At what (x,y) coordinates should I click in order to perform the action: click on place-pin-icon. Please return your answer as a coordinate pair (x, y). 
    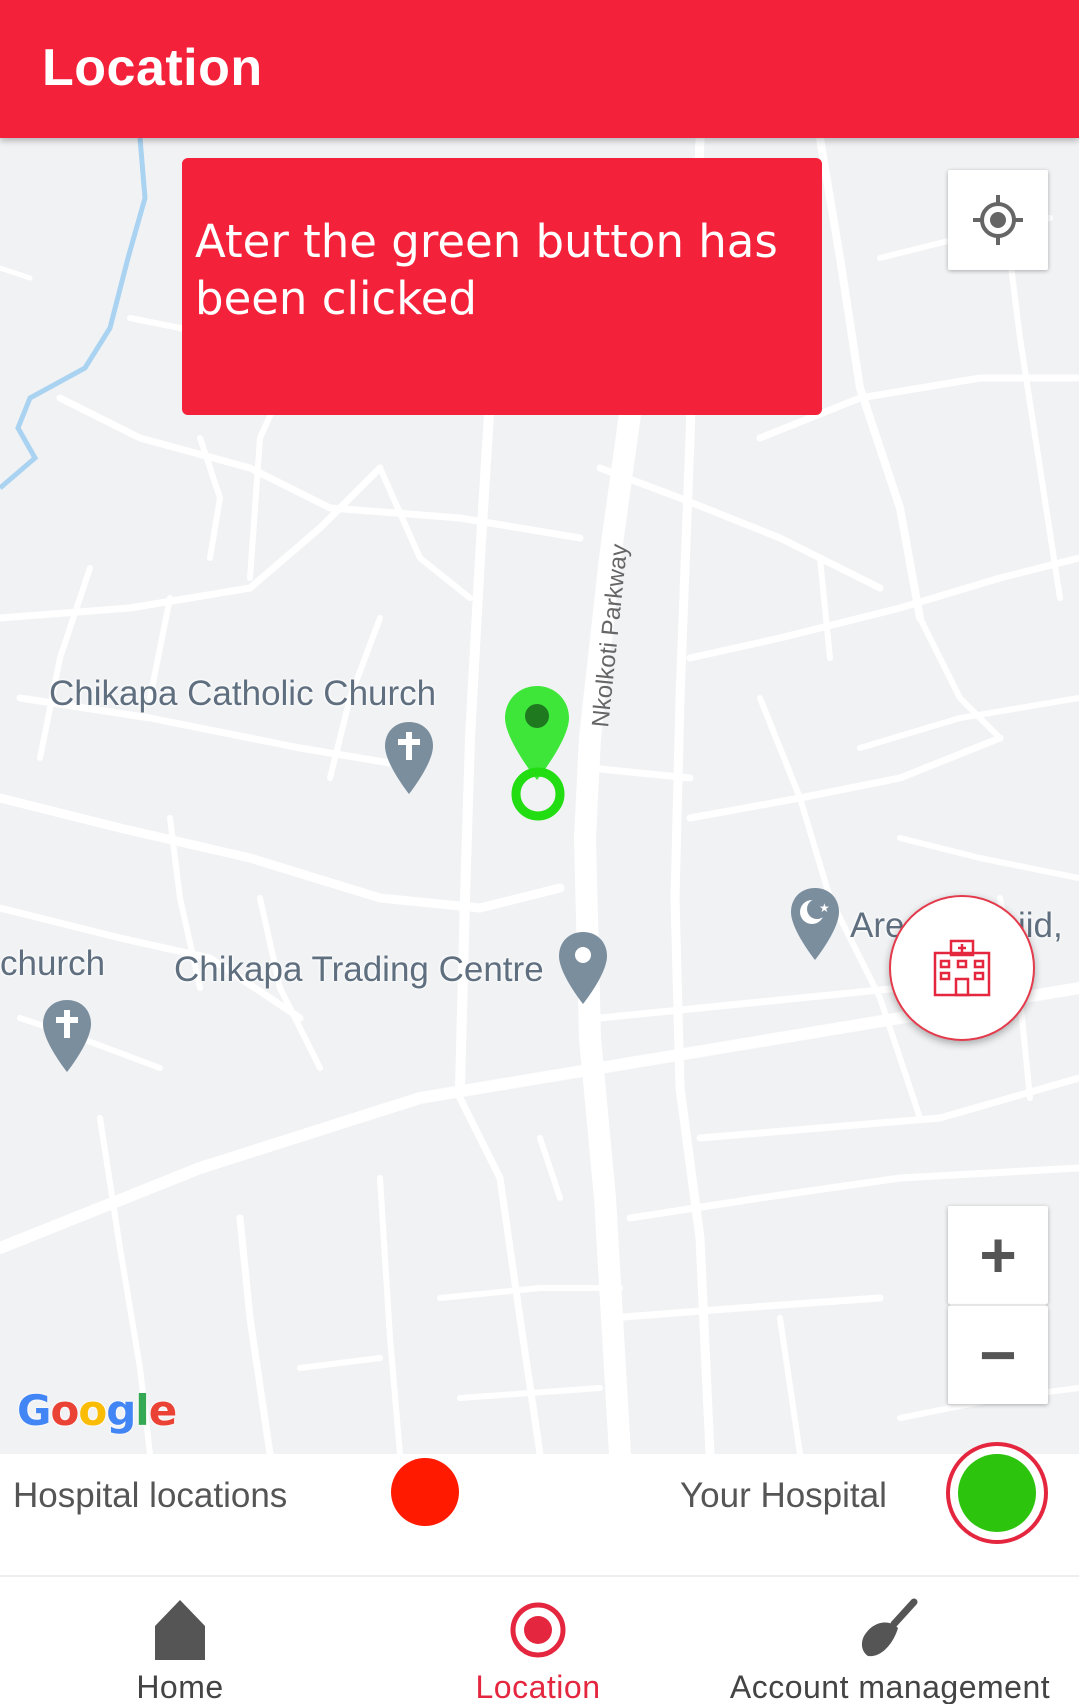
    Looking at the image, I should click on (583, 968).